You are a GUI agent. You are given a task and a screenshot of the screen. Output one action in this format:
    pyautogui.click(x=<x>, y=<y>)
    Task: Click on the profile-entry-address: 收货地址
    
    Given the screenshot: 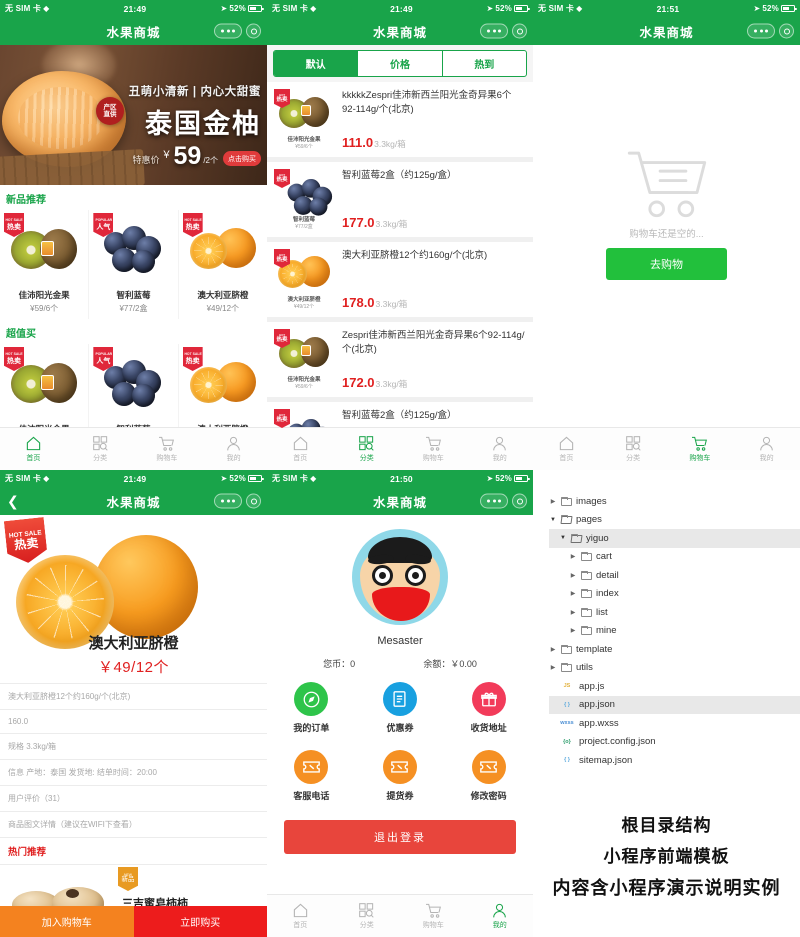 What is the action you would take?
    pyautogui.click(x=488, y=708)
    